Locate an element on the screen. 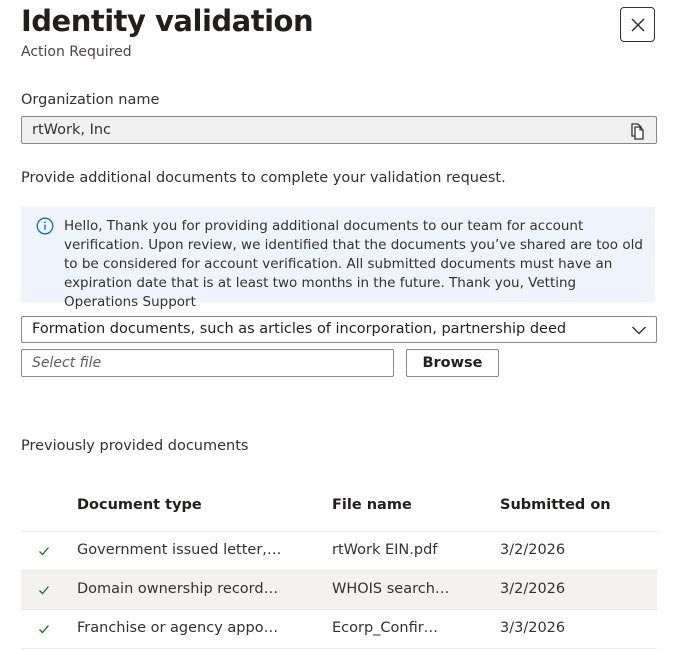 This screenshot has width=680, height=650. file-name-cell: rtWork EIN.pdf is located at coordinates (385, 550).